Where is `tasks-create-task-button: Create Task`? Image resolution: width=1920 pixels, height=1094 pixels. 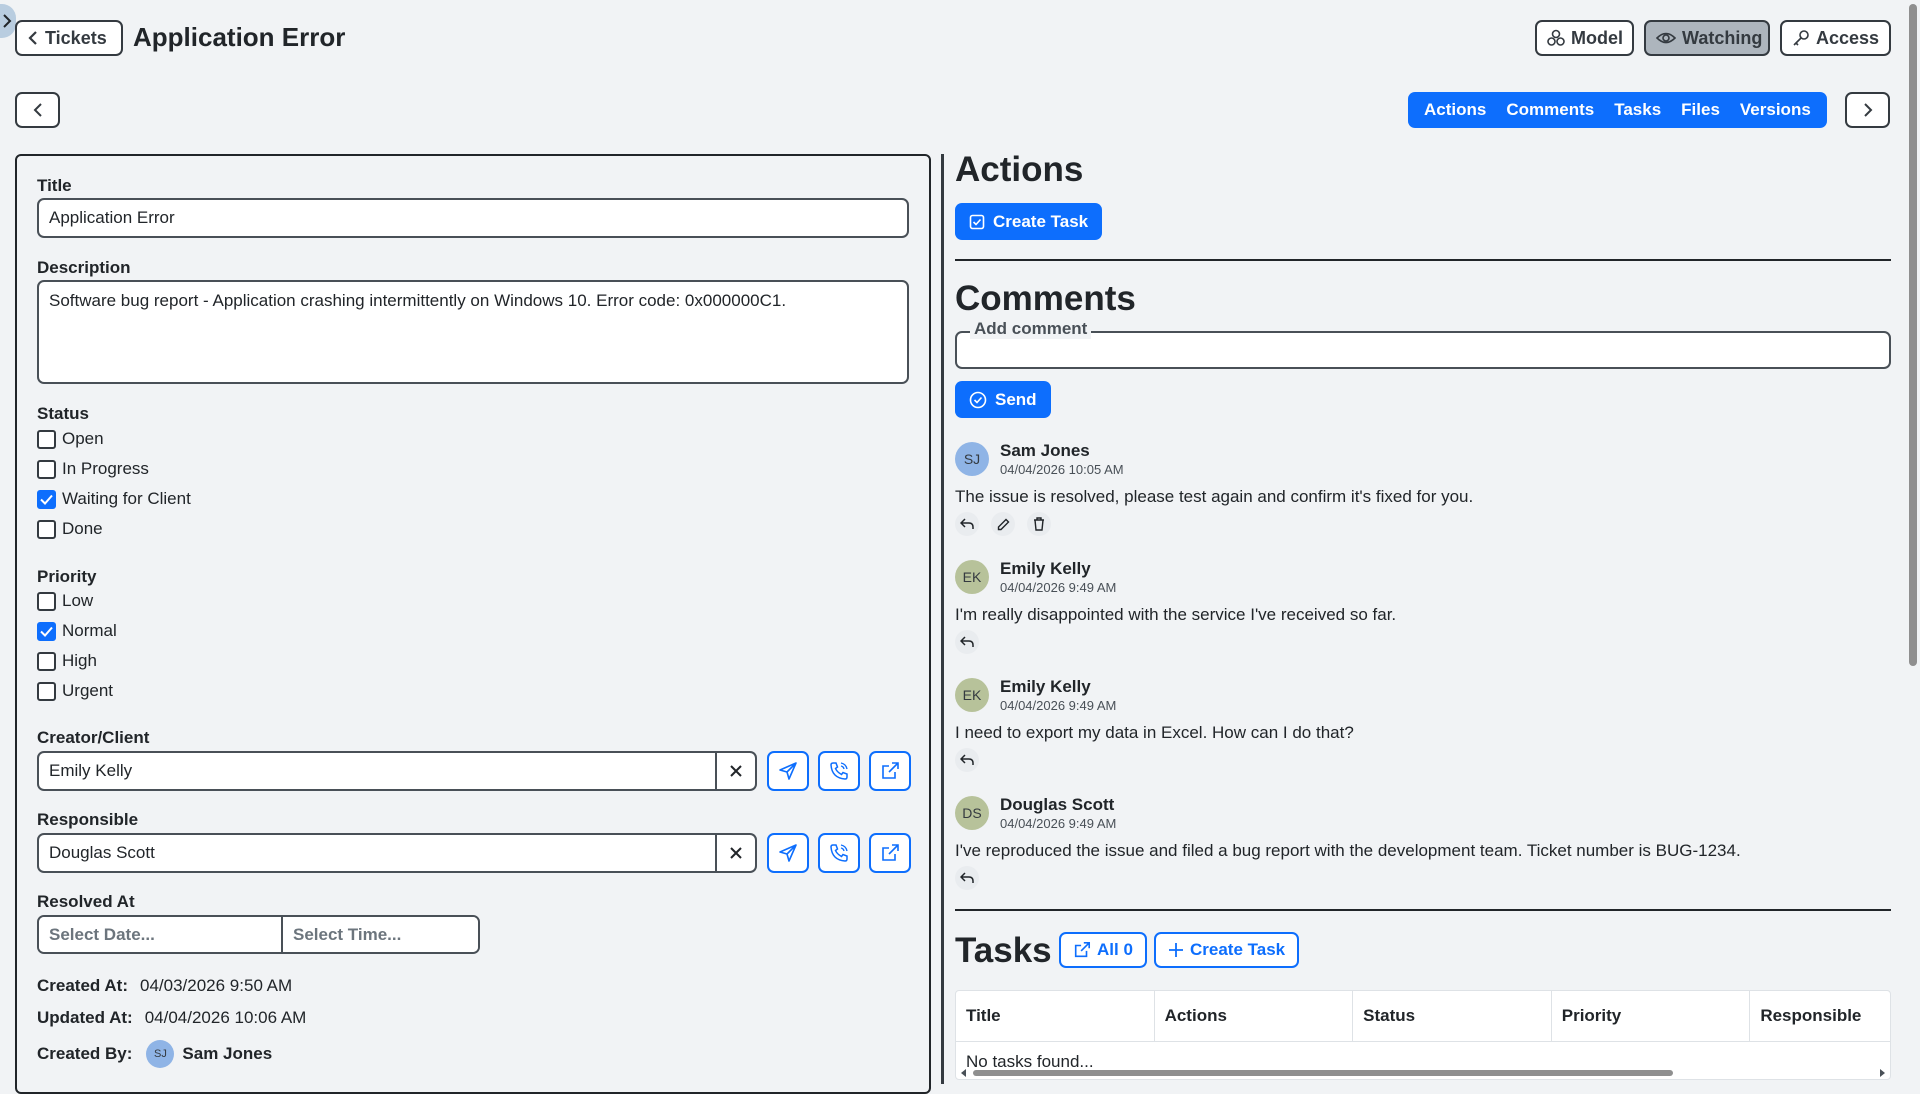 tasks-create-task-button: Create Task is located at coordinates (1227, 950).